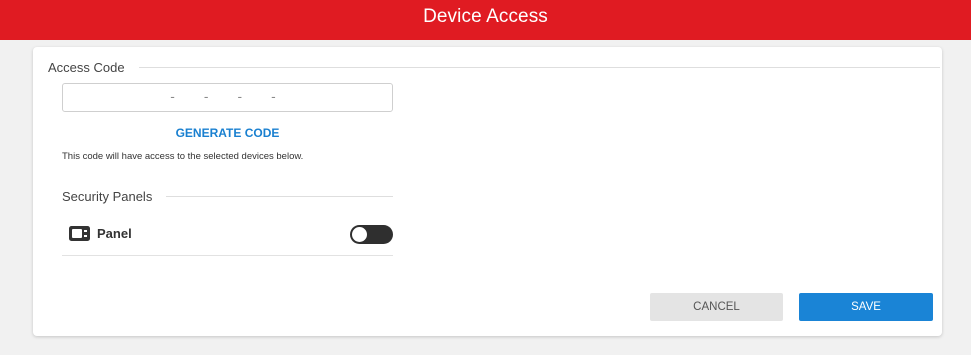  What do you see at coordinates (716, 307) in the screenshot?
I see `cancel-button: CANCEL` at bounding box center [716, 307].